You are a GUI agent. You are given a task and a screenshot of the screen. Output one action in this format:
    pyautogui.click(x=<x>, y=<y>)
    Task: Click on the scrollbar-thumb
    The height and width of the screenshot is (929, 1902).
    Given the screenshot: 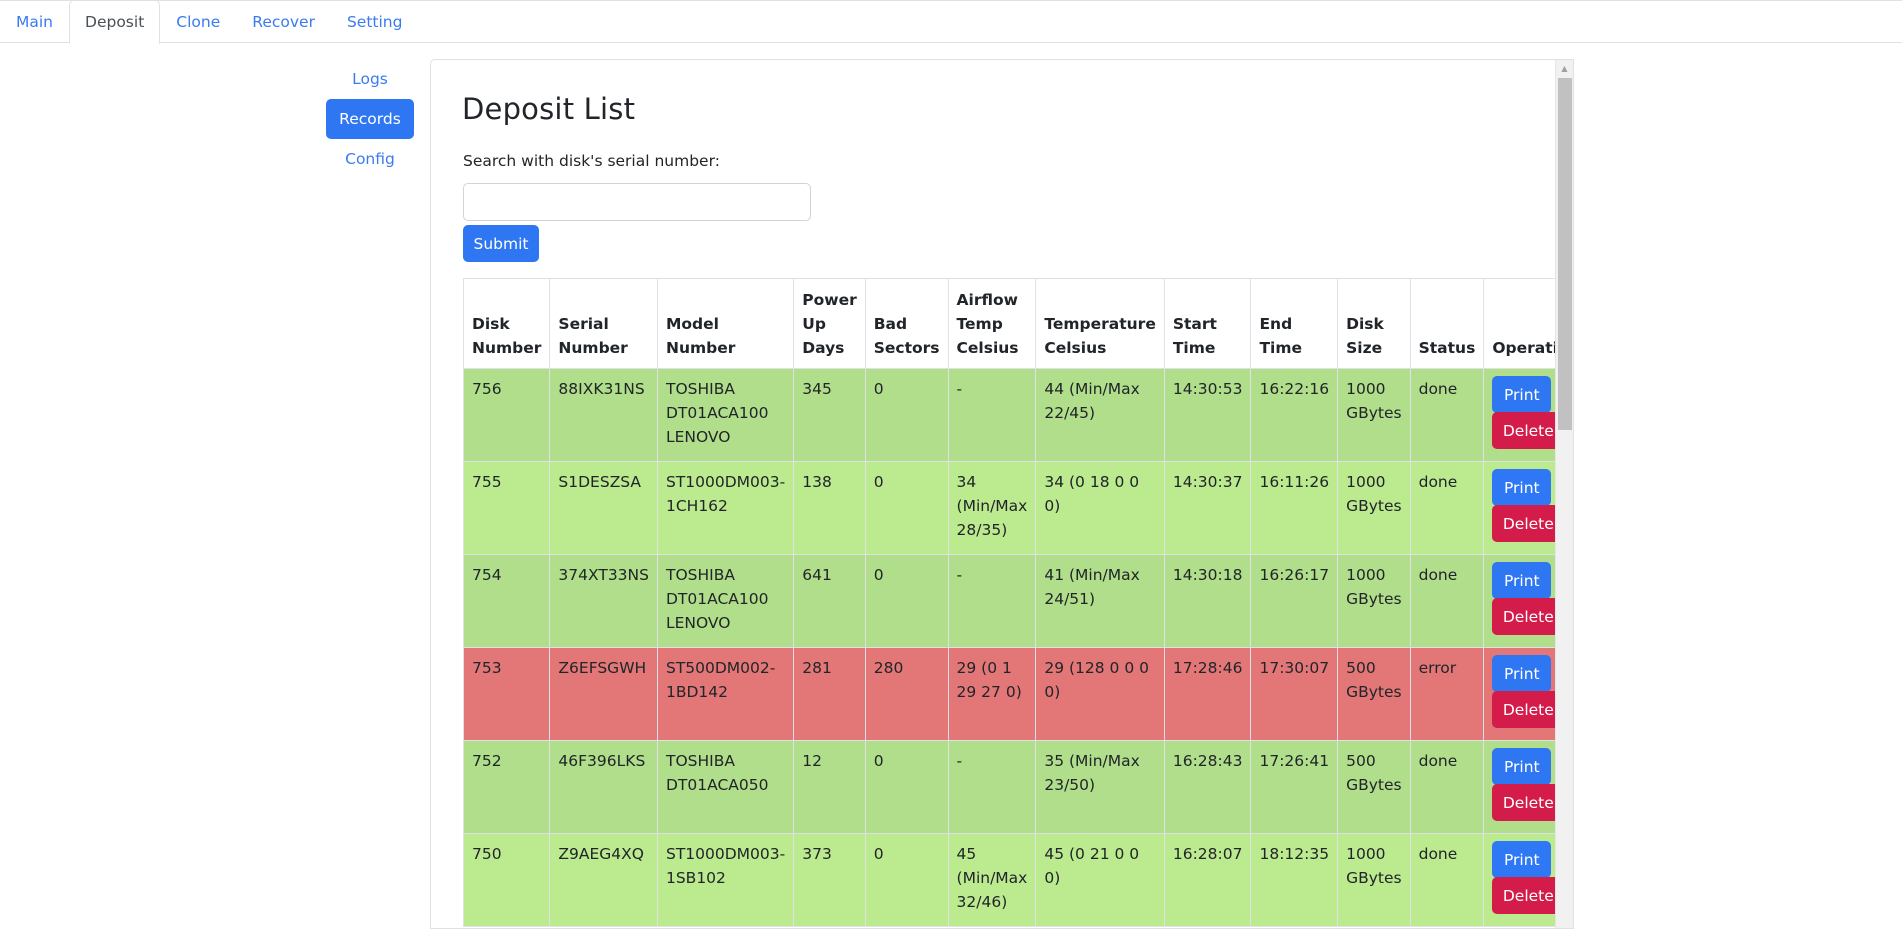 What is the action you would take?
    pyautogui.click(x=1565, y=254)
    